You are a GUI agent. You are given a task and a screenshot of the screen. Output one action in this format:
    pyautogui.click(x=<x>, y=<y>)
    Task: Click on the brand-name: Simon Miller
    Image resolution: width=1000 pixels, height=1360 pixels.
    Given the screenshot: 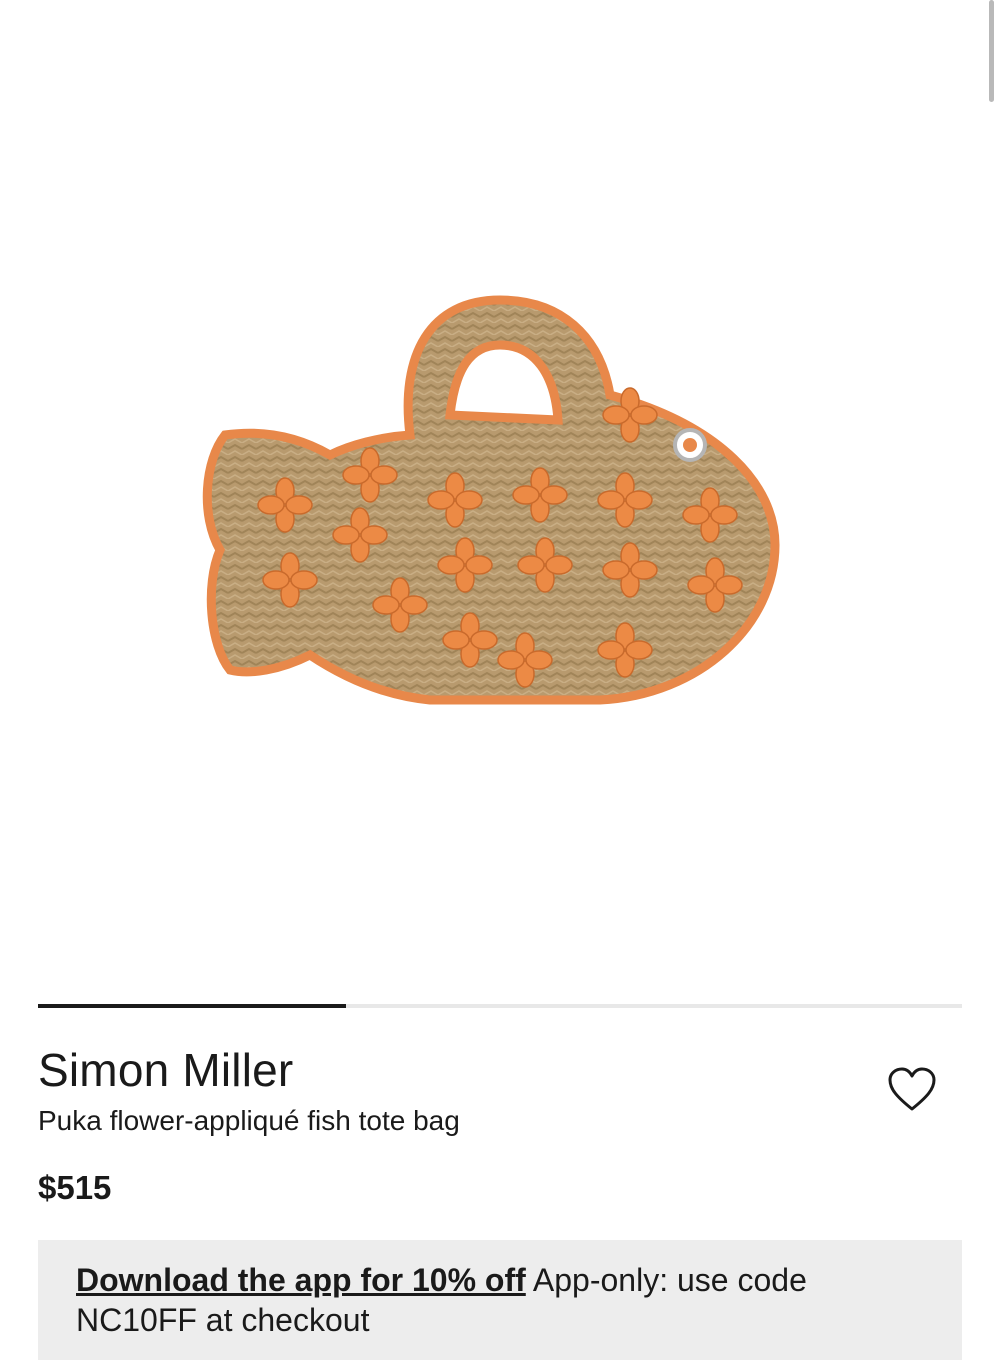 What is the action you would take?
    pyautogui.click(x=165, y=1070)
    